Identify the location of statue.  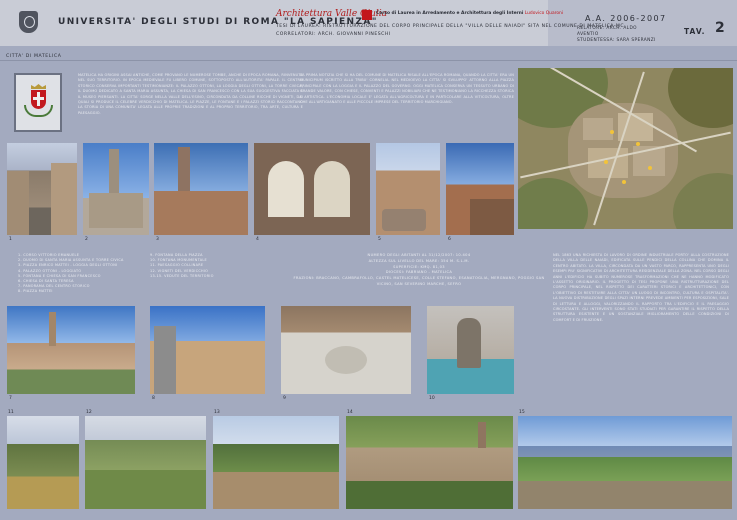
(469, 343).